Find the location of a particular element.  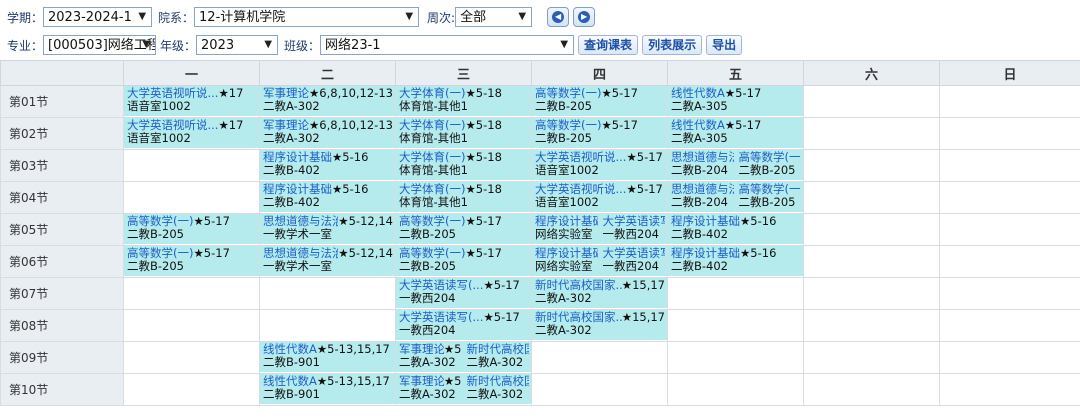

export-button: 导出 is located at coordinates (724, 45).